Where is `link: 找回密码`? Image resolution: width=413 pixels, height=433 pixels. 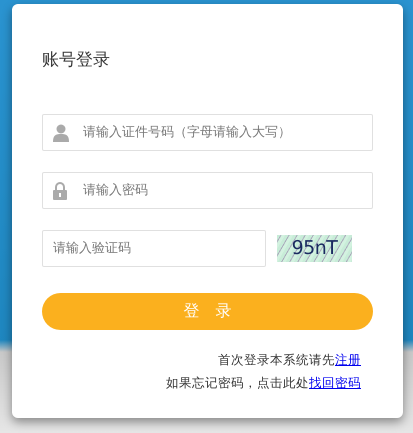 link: 找回密码 is located at coordinates (335, 382).